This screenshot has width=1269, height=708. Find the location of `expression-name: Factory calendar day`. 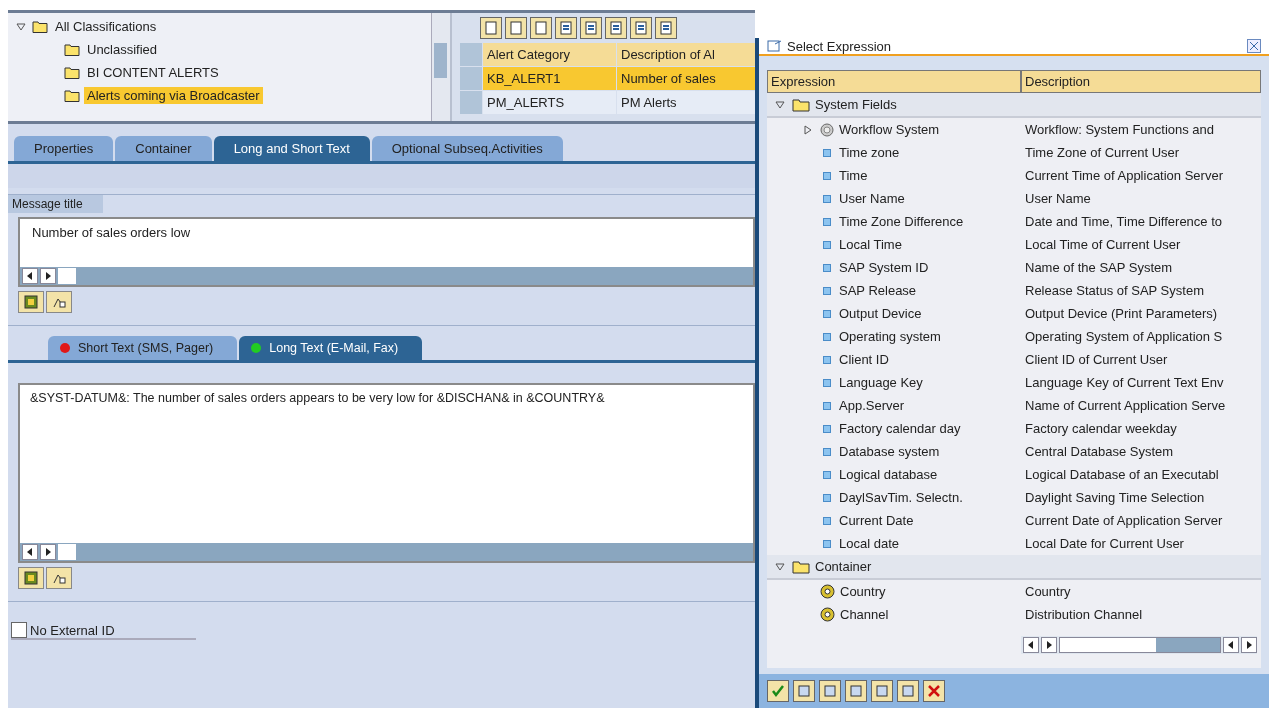

expression-name: Factory calendar day is located at coordinates (900, 428).